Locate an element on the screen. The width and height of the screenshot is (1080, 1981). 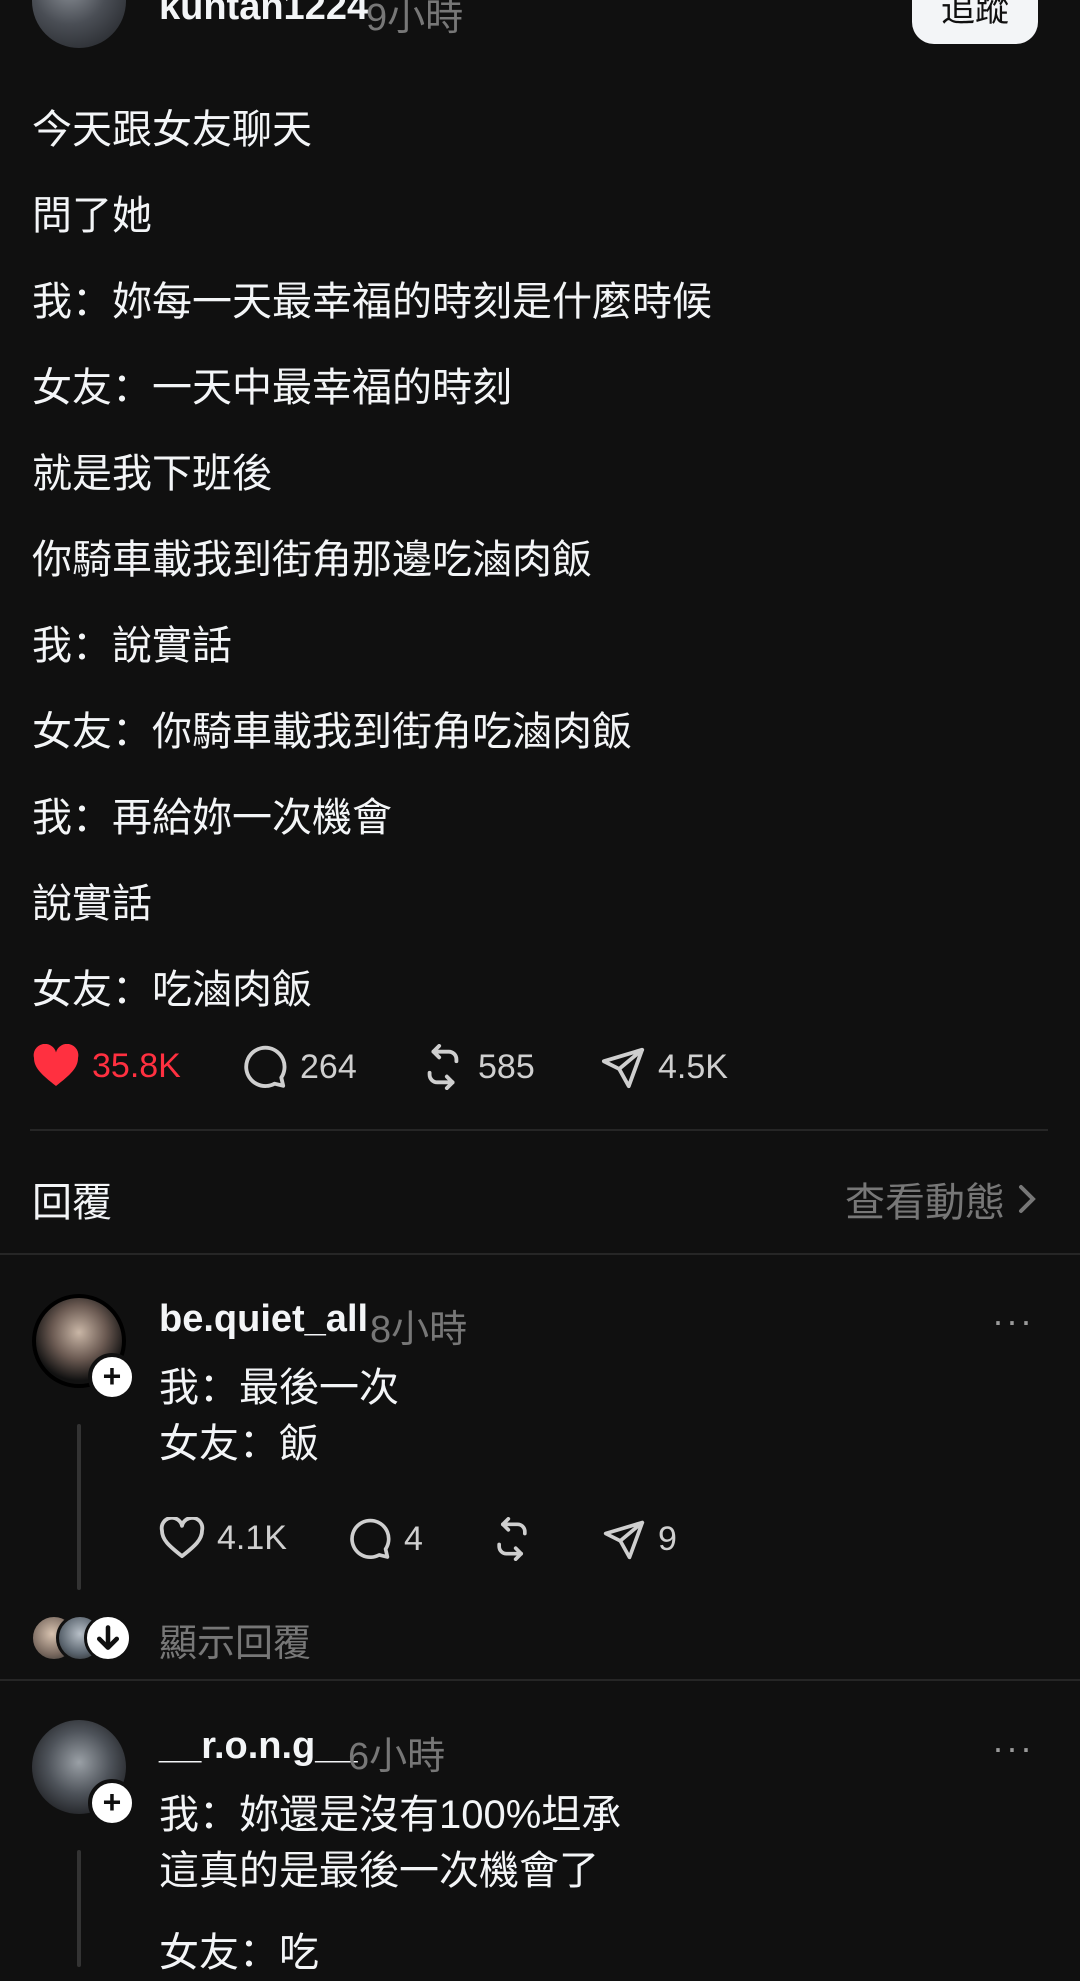
reply-timestamp: 6小時 is located at coordinates (397, 1757).